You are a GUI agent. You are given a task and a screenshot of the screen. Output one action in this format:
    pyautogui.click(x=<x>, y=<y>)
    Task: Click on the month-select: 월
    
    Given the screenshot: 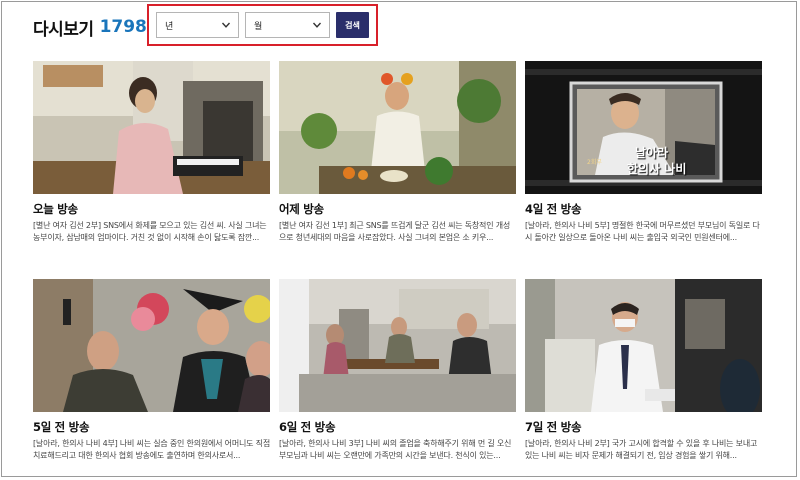 What is the action you would take?
    pyautogui.click(x=287, y=25)
    